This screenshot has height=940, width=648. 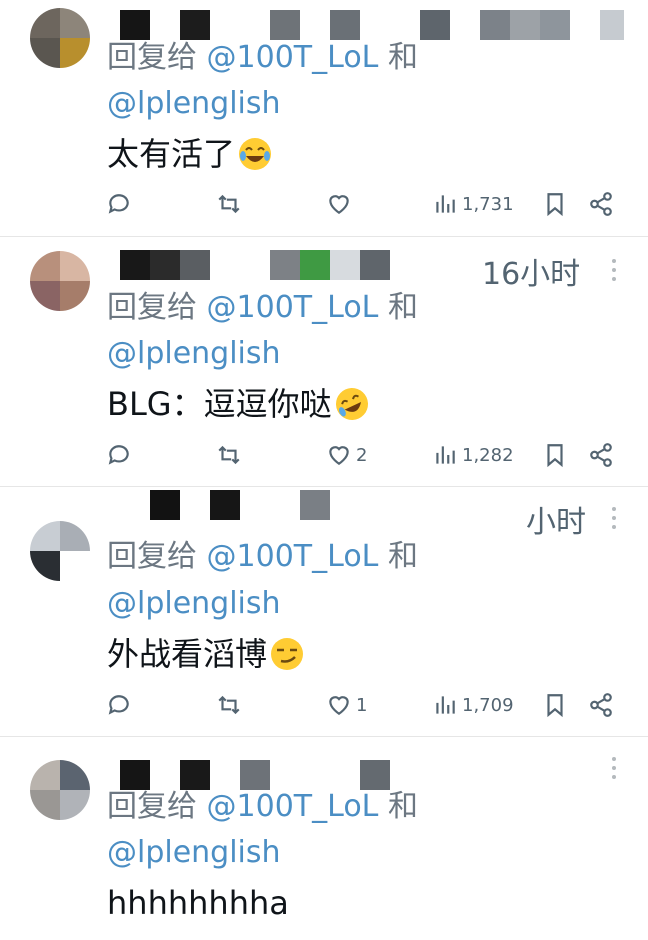 I want to click on views-button: 1,709, so click(x=473, y=705).